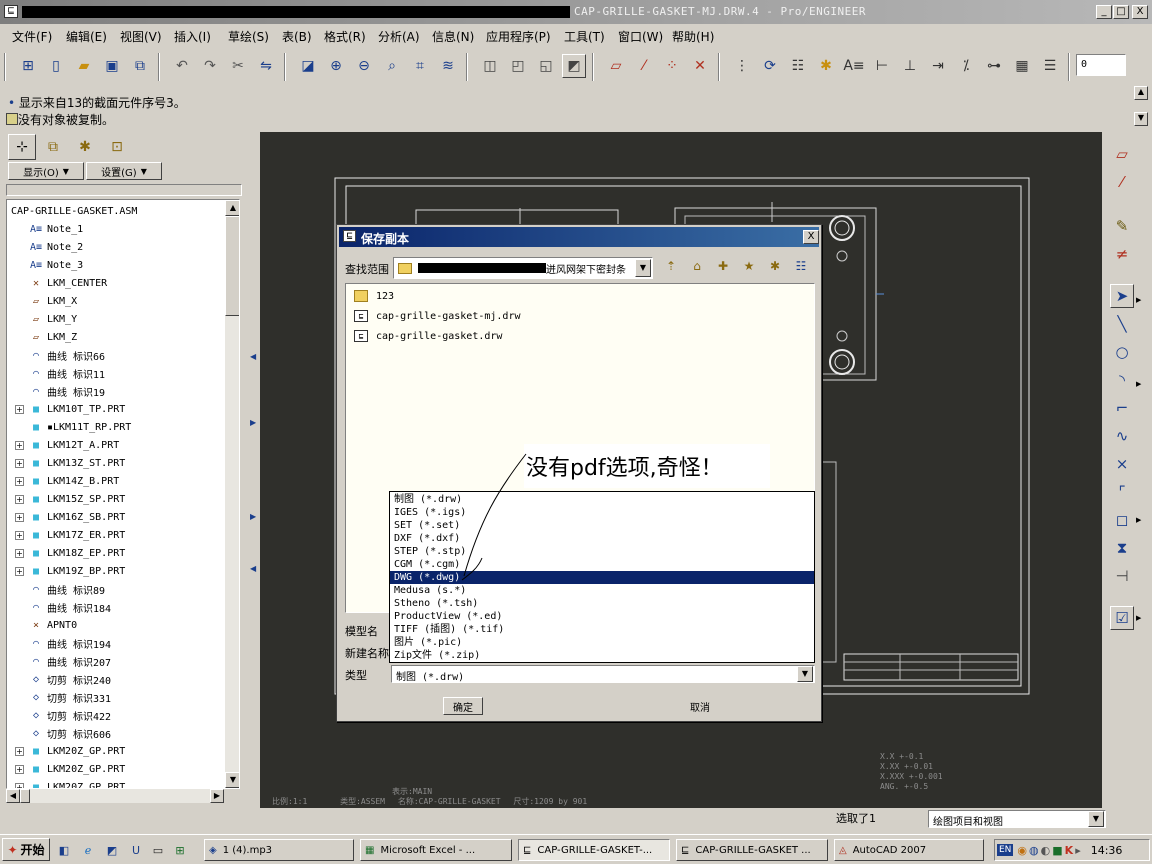 The width and height of the screenshot is (1152, 864). Describe the element at coordinates (770, 66) in the screenshot. I see `regenerate-icon: ⟳` at that location.